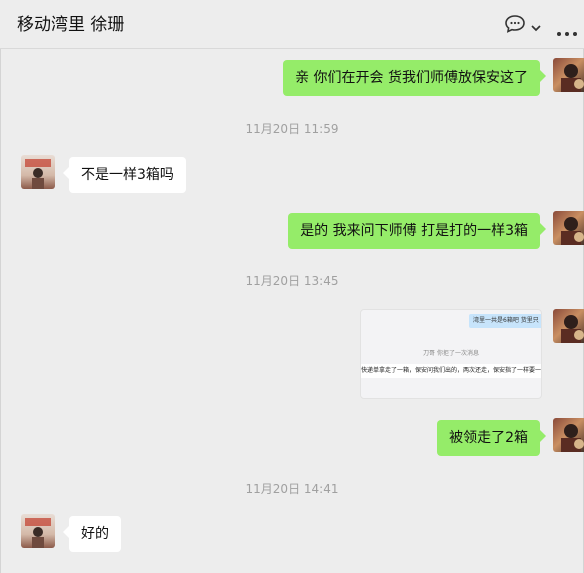 The width and height of the screenshot is (584, 573). What do you see at coordinates (414, 231) in the screenshot?
I see `message-bubble-self: 是的 我来问下师傅 打是打的一样3箱` at bounding box center [414, 231].